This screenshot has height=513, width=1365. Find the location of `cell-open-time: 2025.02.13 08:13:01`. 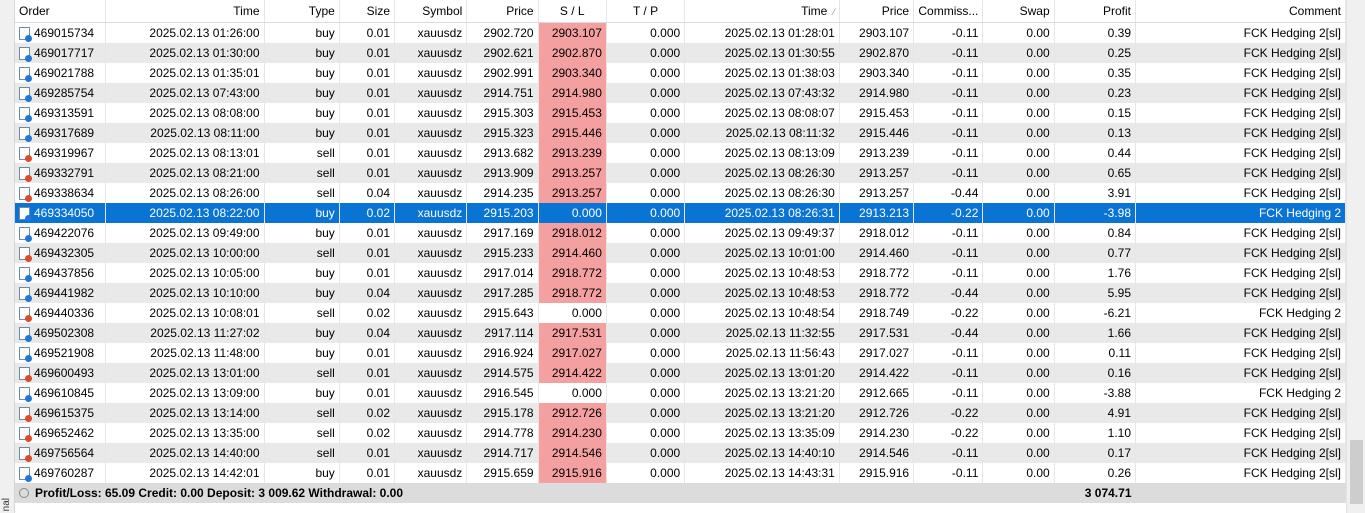

cell-open-time: 2025.02.13 08:13:01 is located at coordinates (185, 153).